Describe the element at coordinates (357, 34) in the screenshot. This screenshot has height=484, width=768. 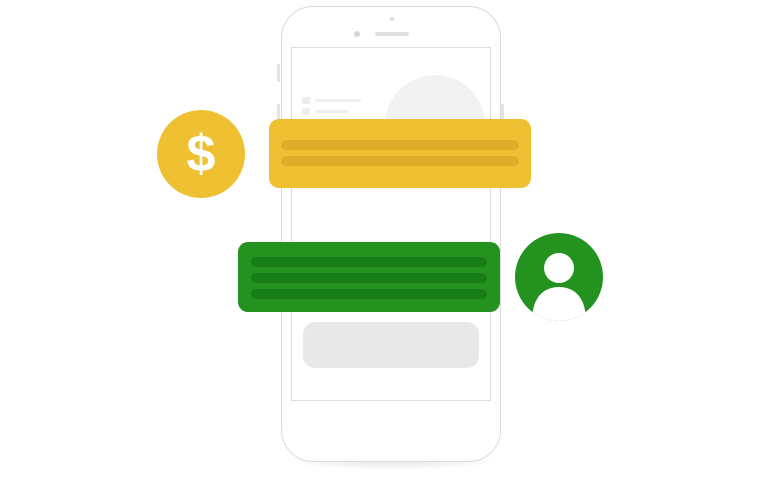
I see `phone-camera` at that location.